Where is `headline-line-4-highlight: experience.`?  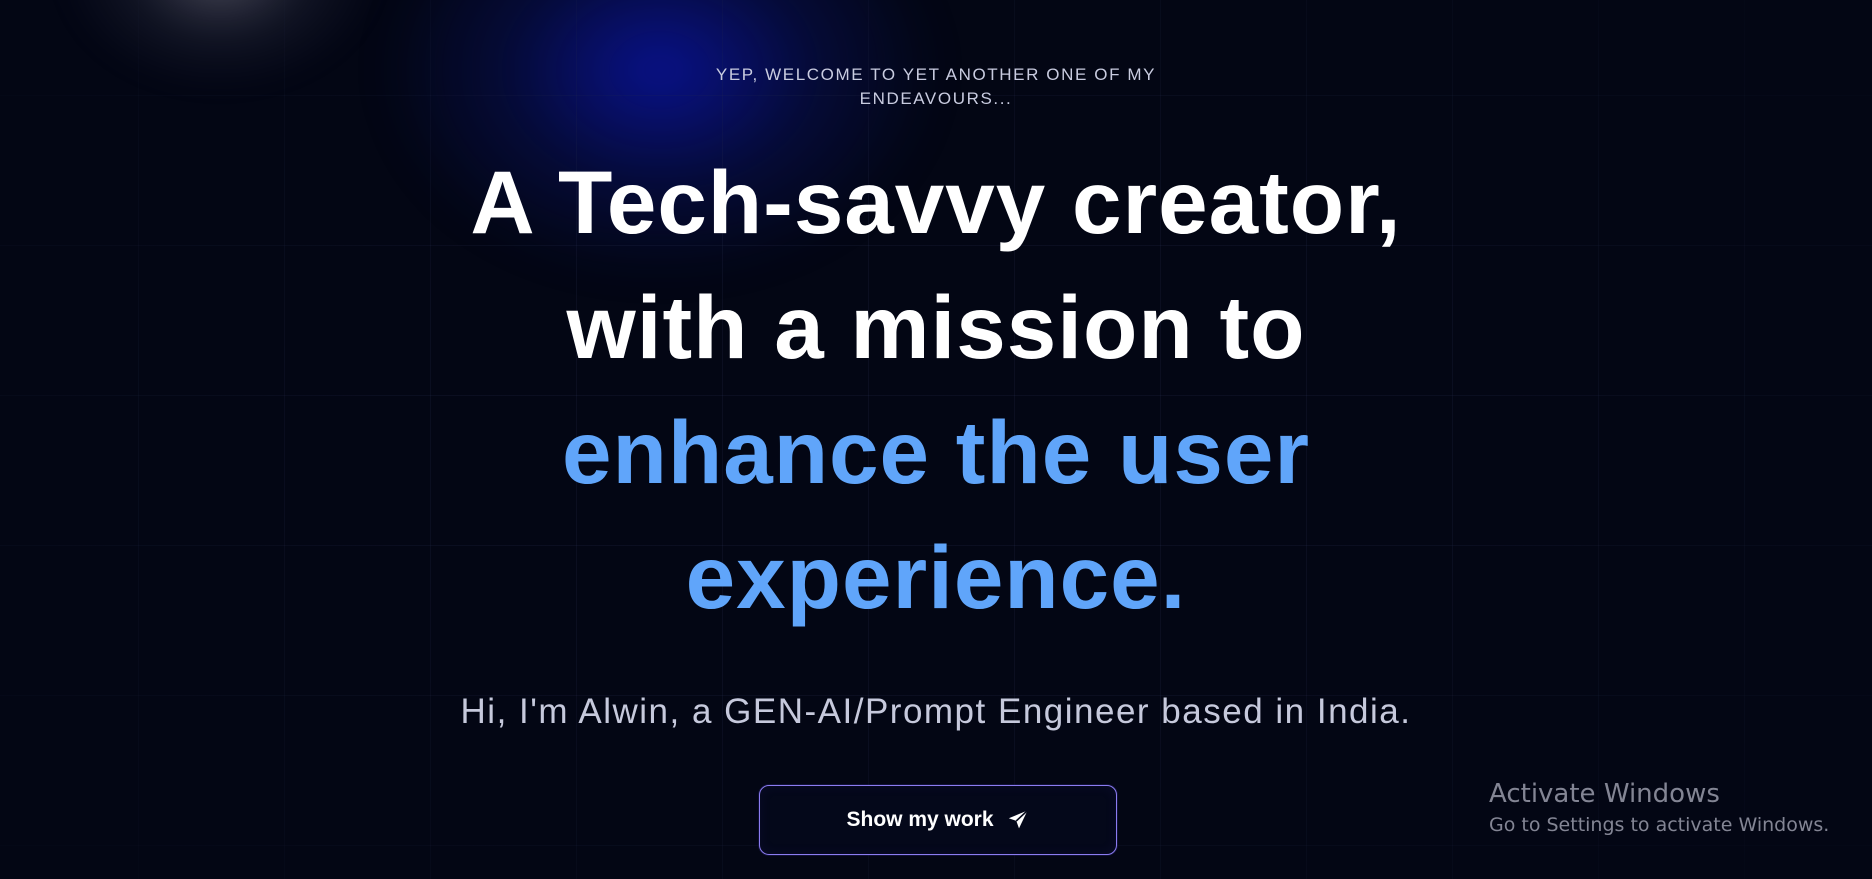
headline-line-4-highlight: experience. is located at coordinates (936, 577).